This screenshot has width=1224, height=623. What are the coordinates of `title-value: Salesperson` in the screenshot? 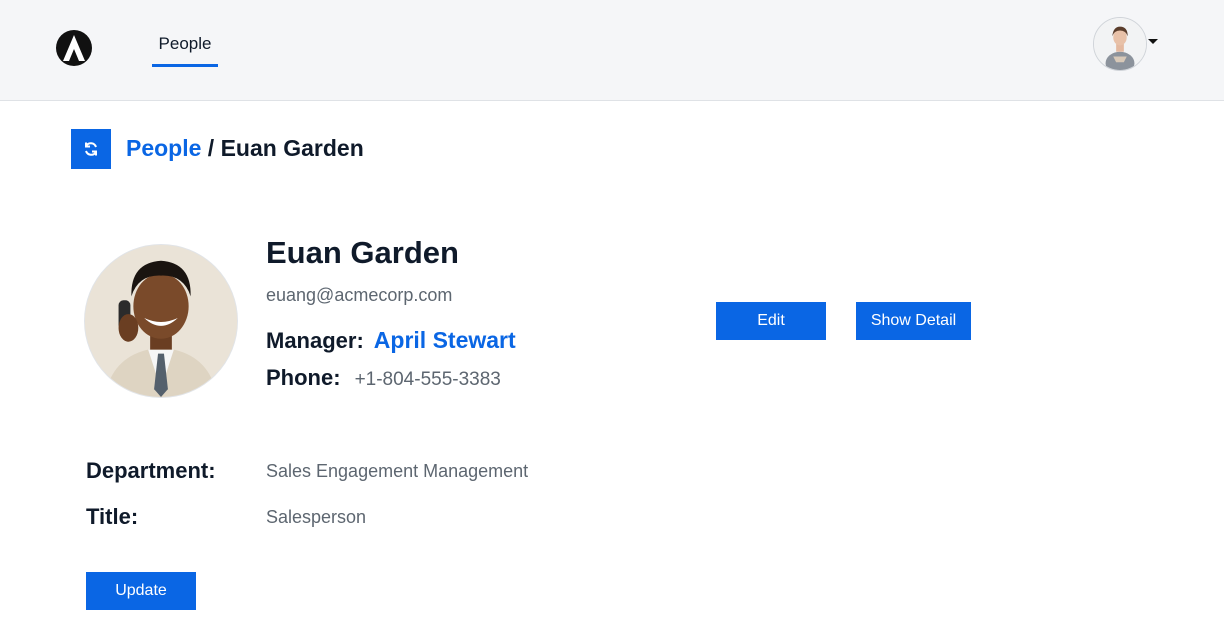 It's located at (316, 517).